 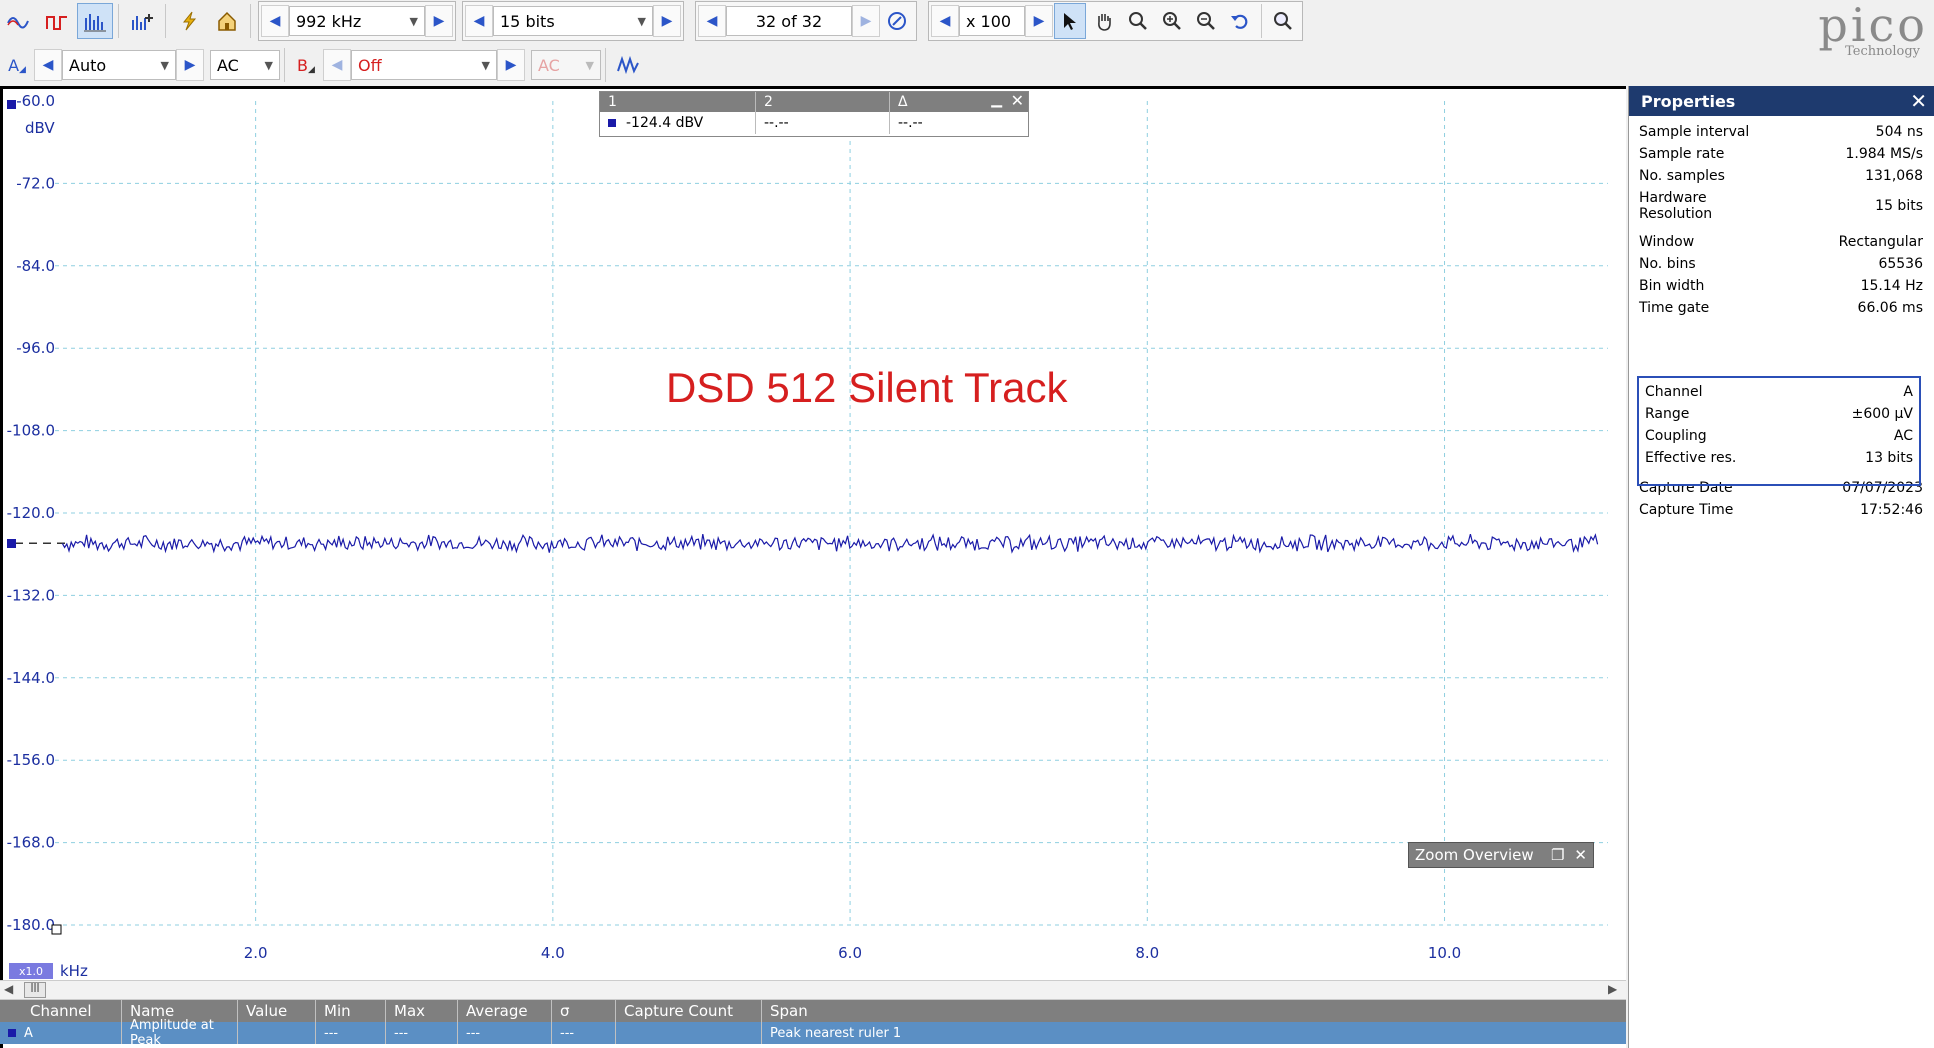 What do you see at coordinates (1501, 855) in the screenshot?
I see `zoom-overview-panel: Zoom Overview ❐ ✕` at bounding box center [1501, 855].